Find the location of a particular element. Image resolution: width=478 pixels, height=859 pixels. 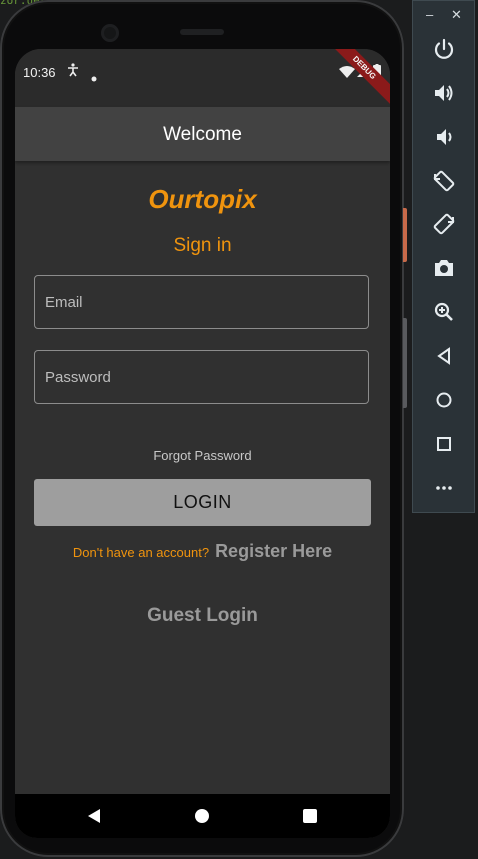

navigation-bar is located at coordinates (202, 816).